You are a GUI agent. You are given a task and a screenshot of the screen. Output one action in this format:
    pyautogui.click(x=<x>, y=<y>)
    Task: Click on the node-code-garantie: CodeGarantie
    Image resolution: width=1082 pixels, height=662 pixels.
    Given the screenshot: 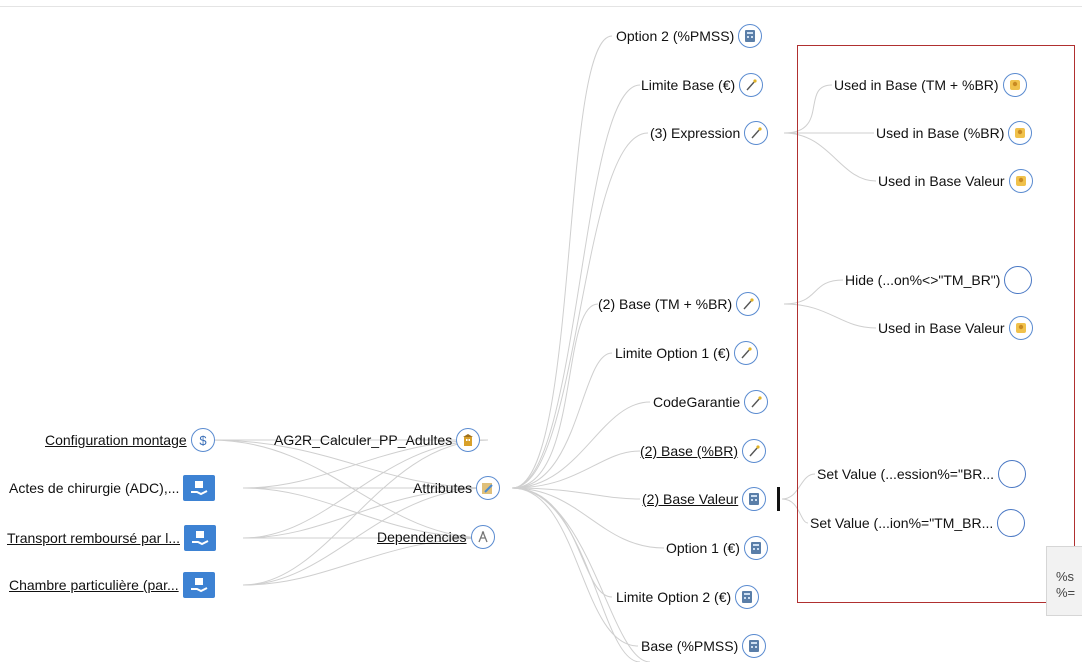 What is the action you would take?
    pyautogui.click(x=711, y=402)
    